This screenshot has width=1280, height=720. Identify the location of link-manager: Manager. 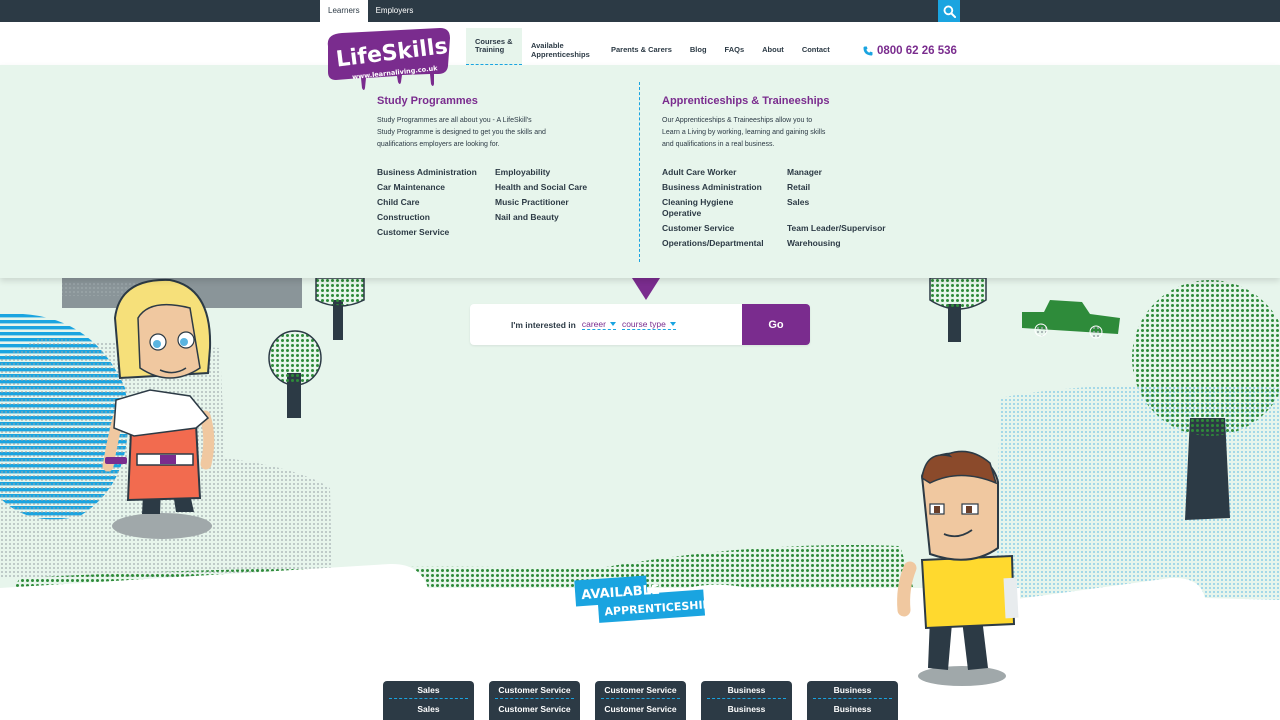
(847, 172).